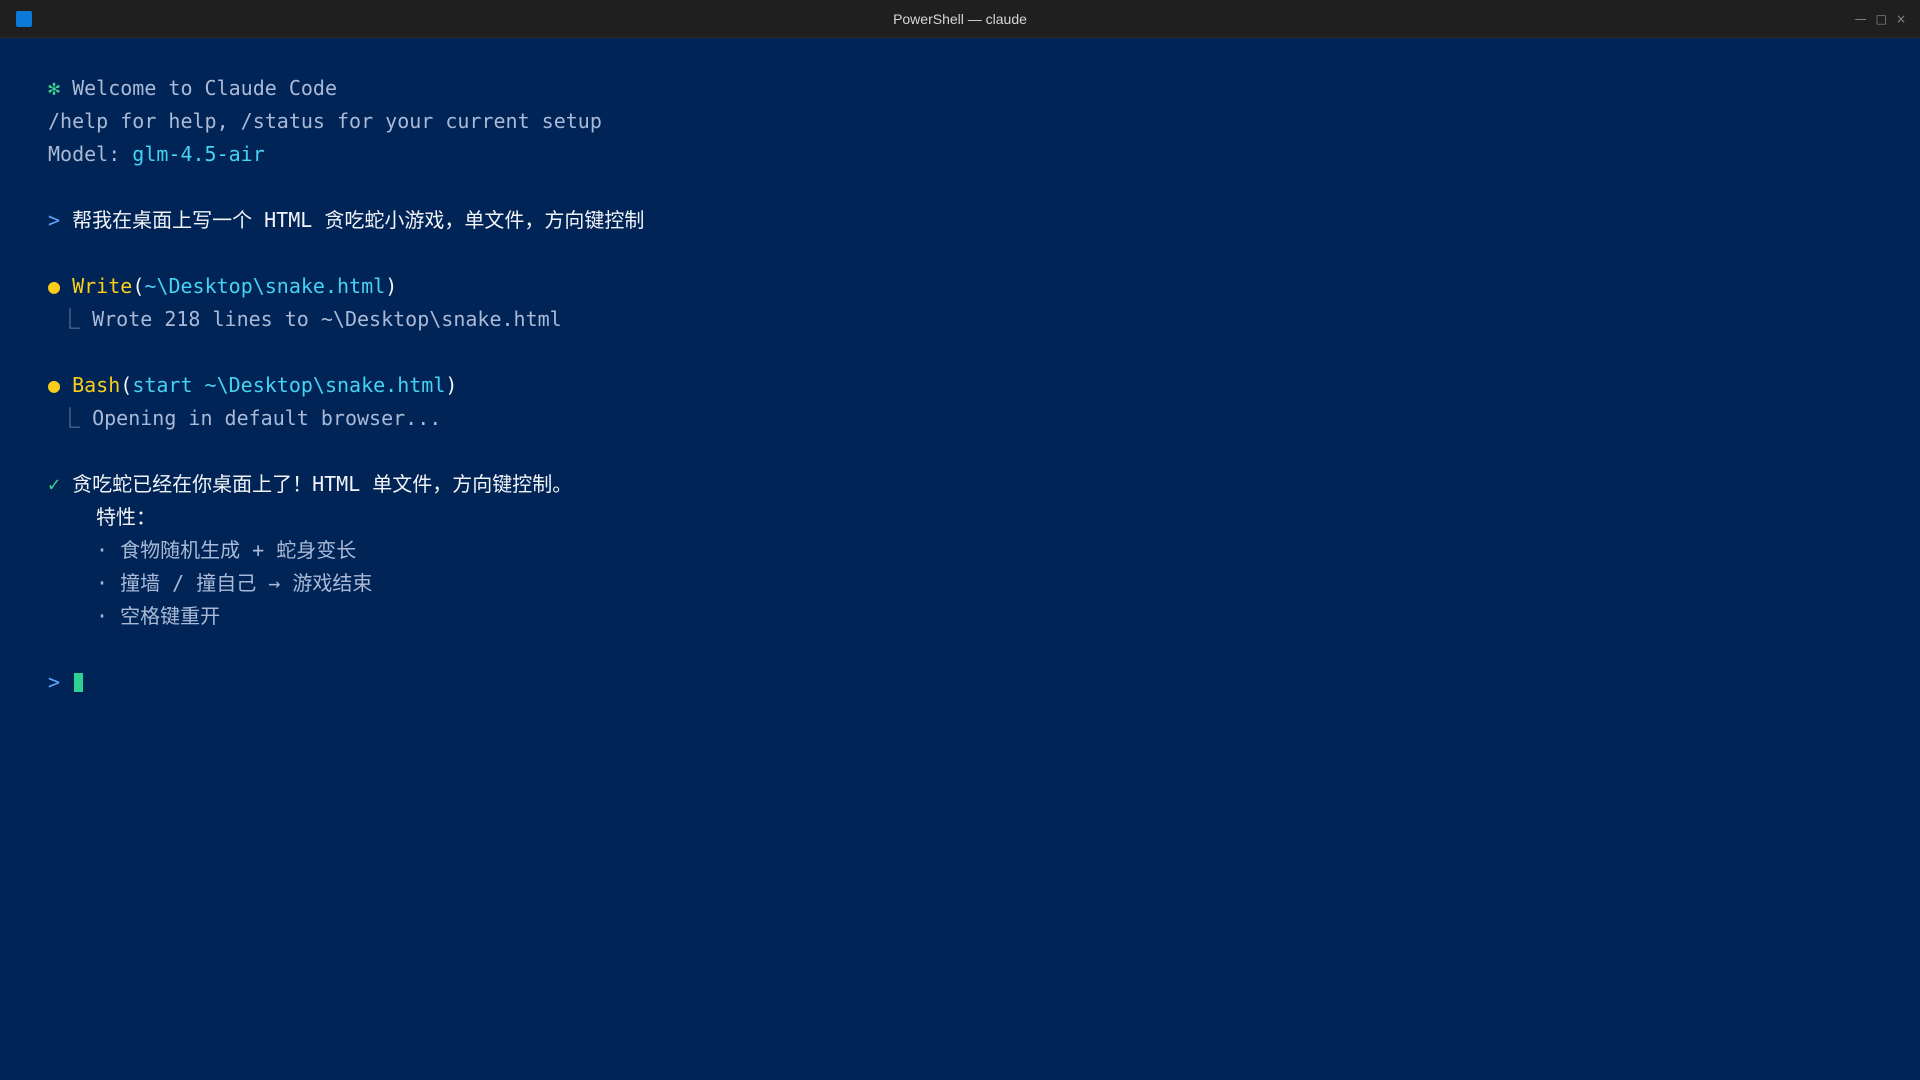 The height and width of the screenshot is (1080, 1920). I want to click on features-label: 特性：, so click(126, 517).